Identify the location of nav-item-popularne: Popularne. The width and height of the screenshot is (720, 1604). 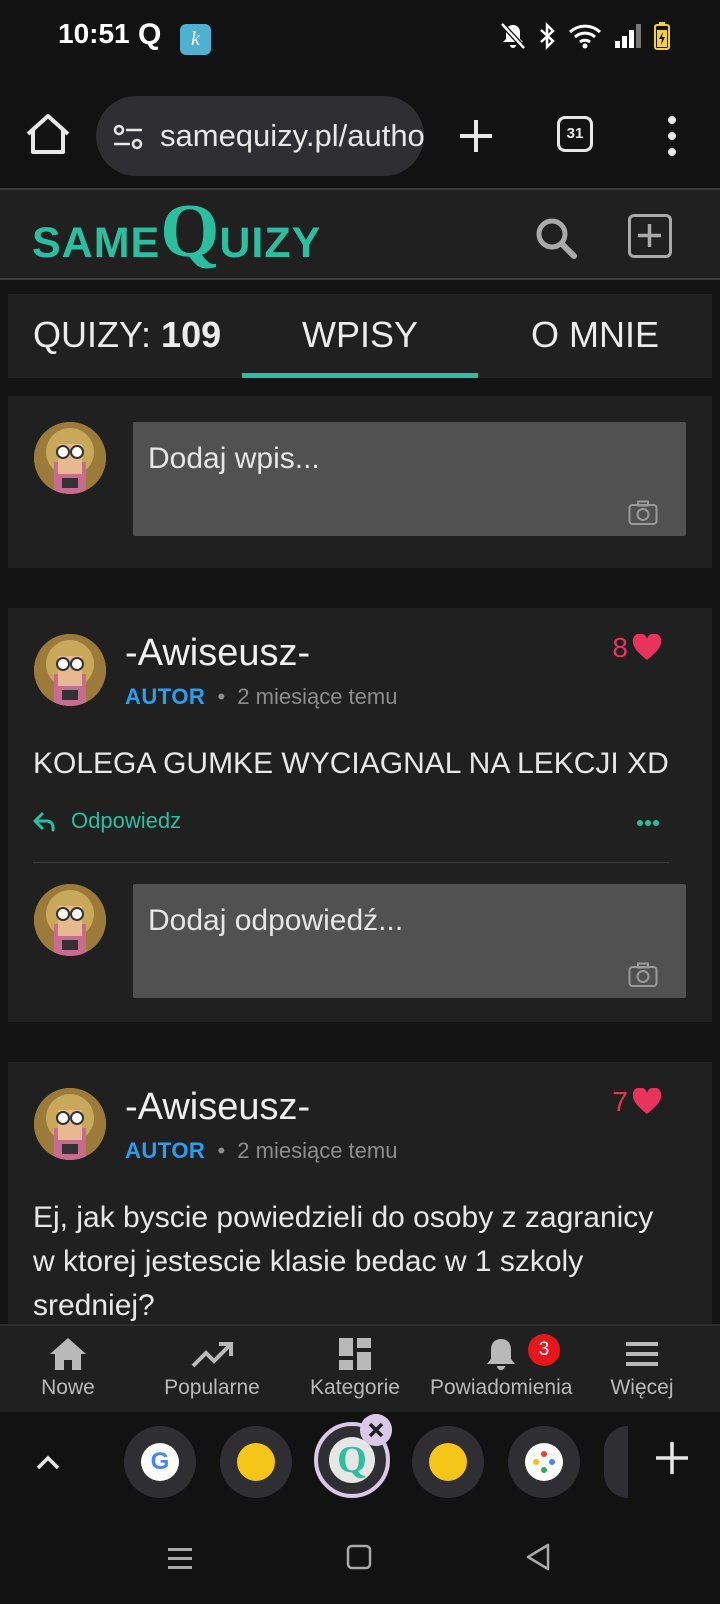
(212, 1368).